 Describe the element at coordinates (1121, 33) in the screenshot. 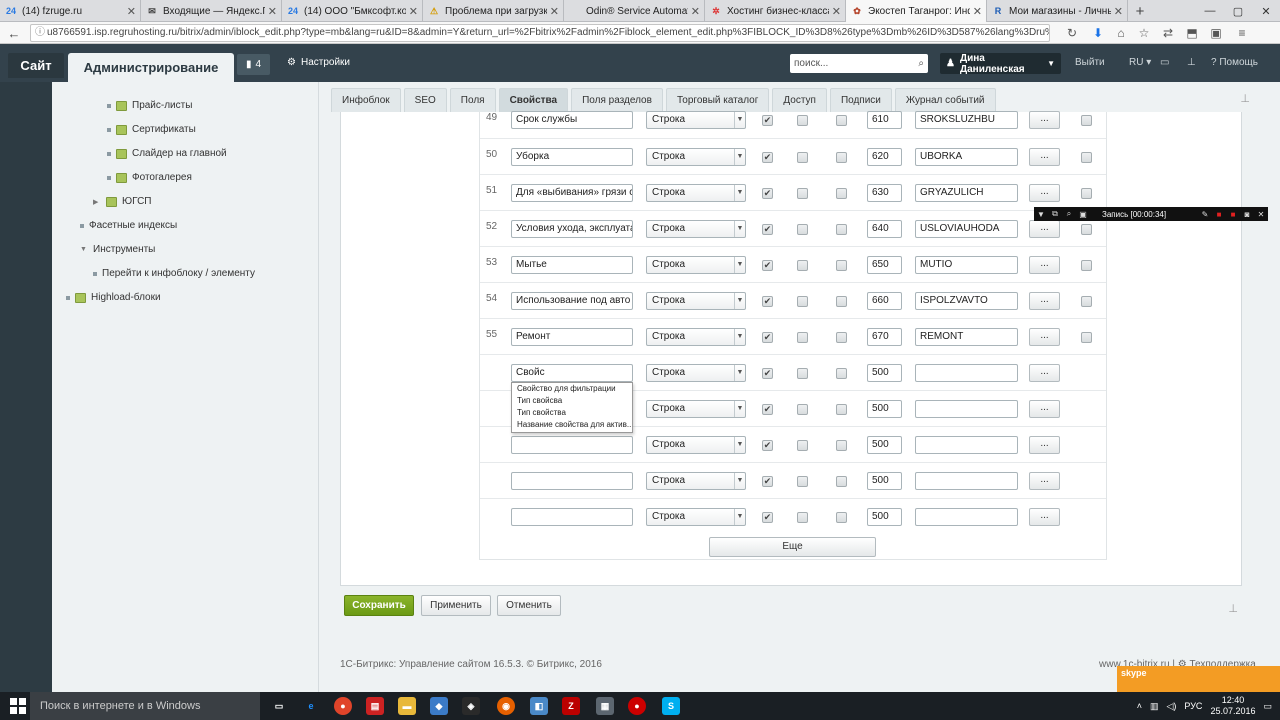

I see `home-icon: ⌂` at that location.